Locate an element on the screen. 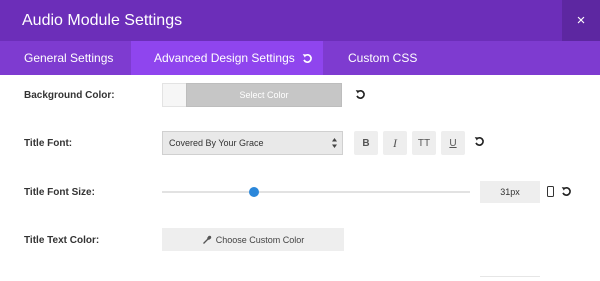 The image size is (600, 281). tab-label: General Settings is located at coordinates (69, 58).